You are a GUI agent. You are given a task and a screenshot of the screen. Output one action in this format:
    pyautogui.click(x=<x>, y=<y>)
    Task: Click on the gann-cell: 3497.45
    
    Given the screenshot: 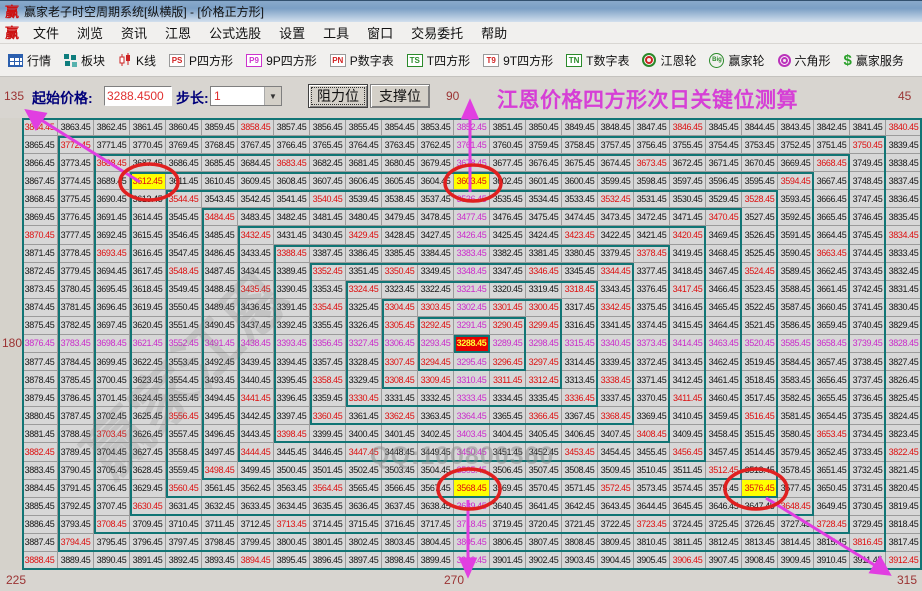 What is the action you would take?
    pyautogui.click(x=220, y=452)
    